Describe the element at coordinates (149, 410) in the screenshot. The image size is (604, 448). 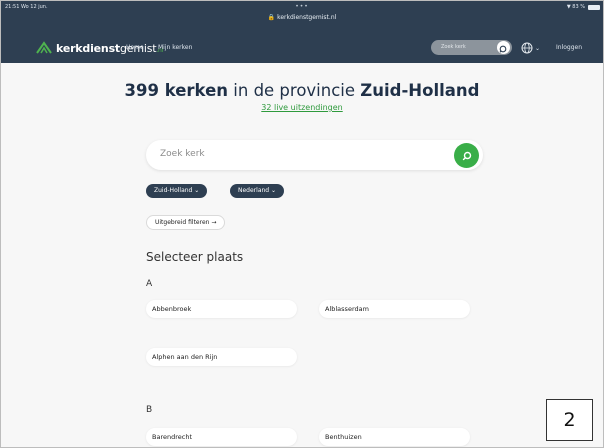
I see `letter-heading-b: B` at that location.